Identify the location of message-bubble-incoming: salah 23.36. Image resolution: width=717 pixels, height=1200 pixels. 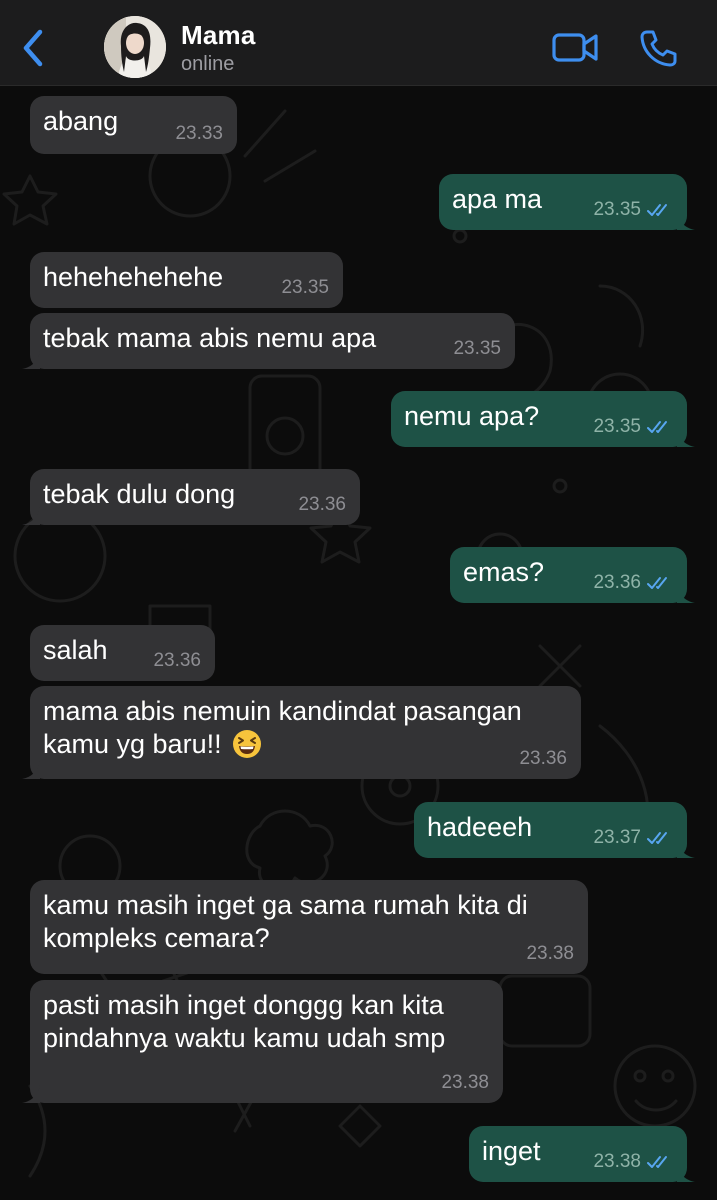
(122, 653).